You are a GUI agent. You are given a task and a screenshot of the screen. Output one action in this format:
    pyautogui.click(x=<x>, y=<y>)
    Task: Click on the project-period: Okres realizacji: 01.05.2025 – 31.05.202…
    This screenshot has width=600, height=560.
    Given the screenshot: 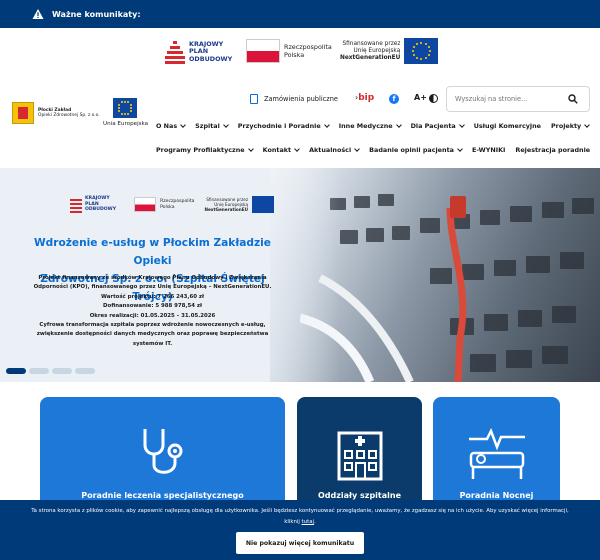 What is the action you would take?
    pyautogui.click(x=152, y=315)
    